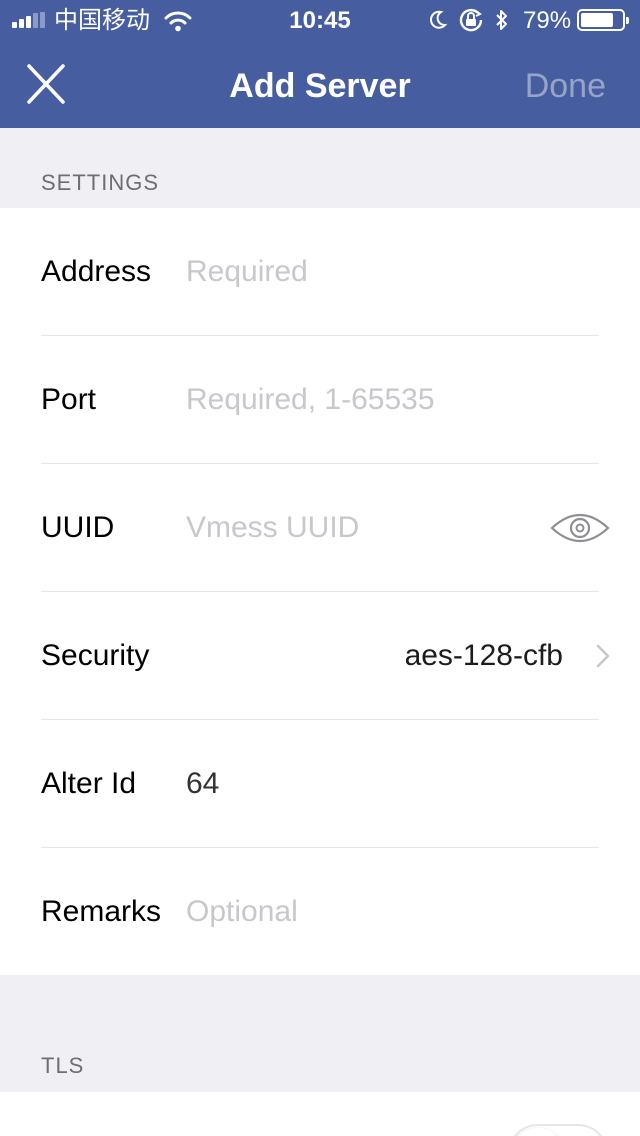  What do you see at coordinates (603, 656) in the screenshot?
I see `chevron-right-icon` at bounding box center [603, 656].